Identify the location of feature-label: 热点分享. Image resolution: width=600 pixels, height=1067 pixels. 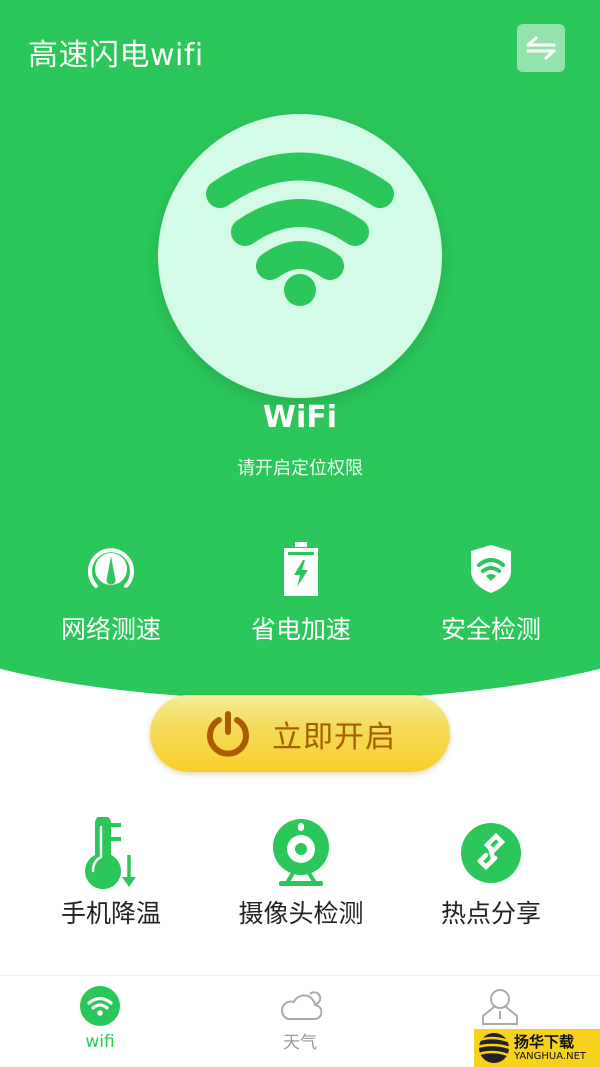
(490, 913).